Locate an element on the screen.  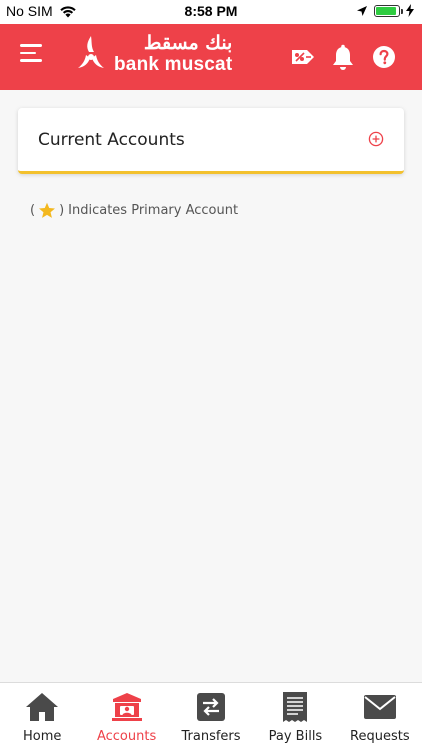
status-right is located at coordinates (385, 10).